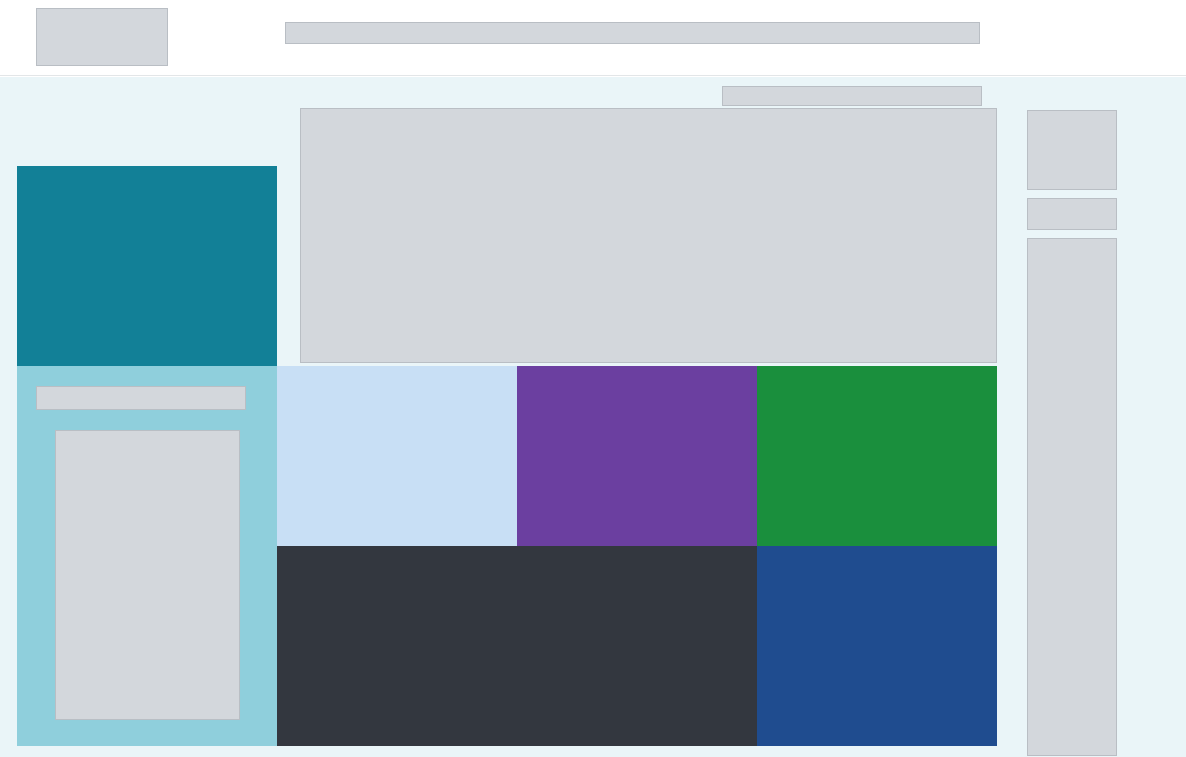  What do you see at coordinates (517, 646) in the screenshot?
I see `notice-board` at bounding box center [517, 646].